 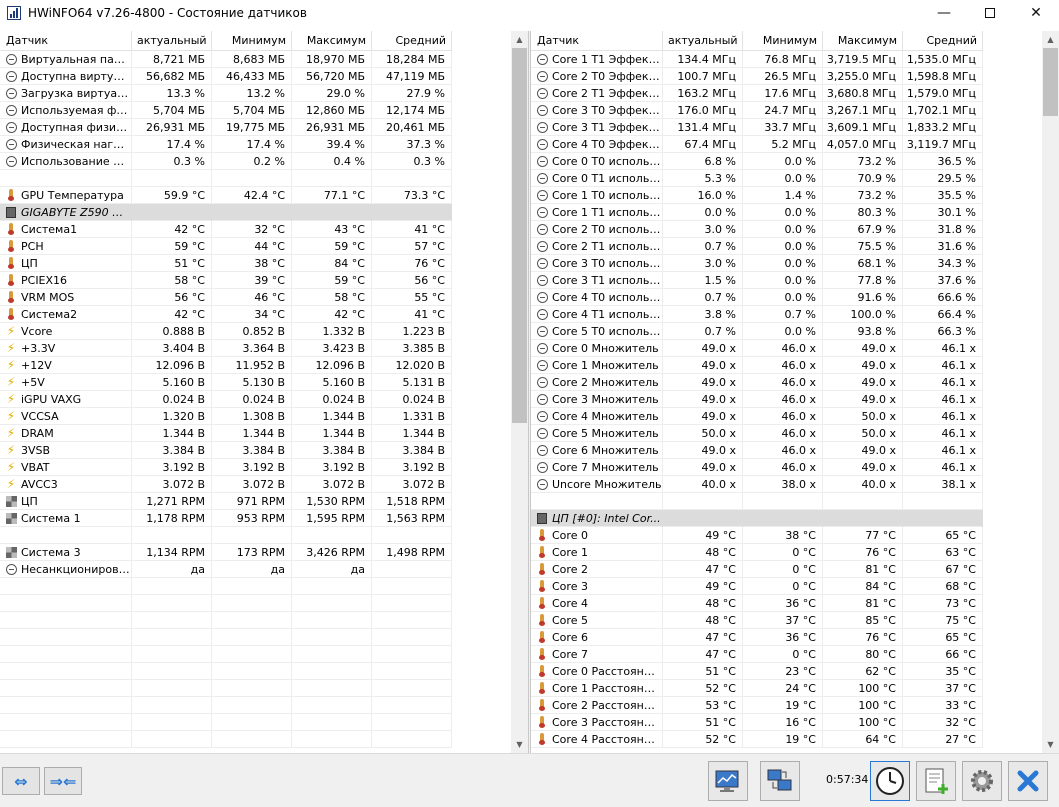 I want to click on minimize-button: —, so click(x=944, y=13).